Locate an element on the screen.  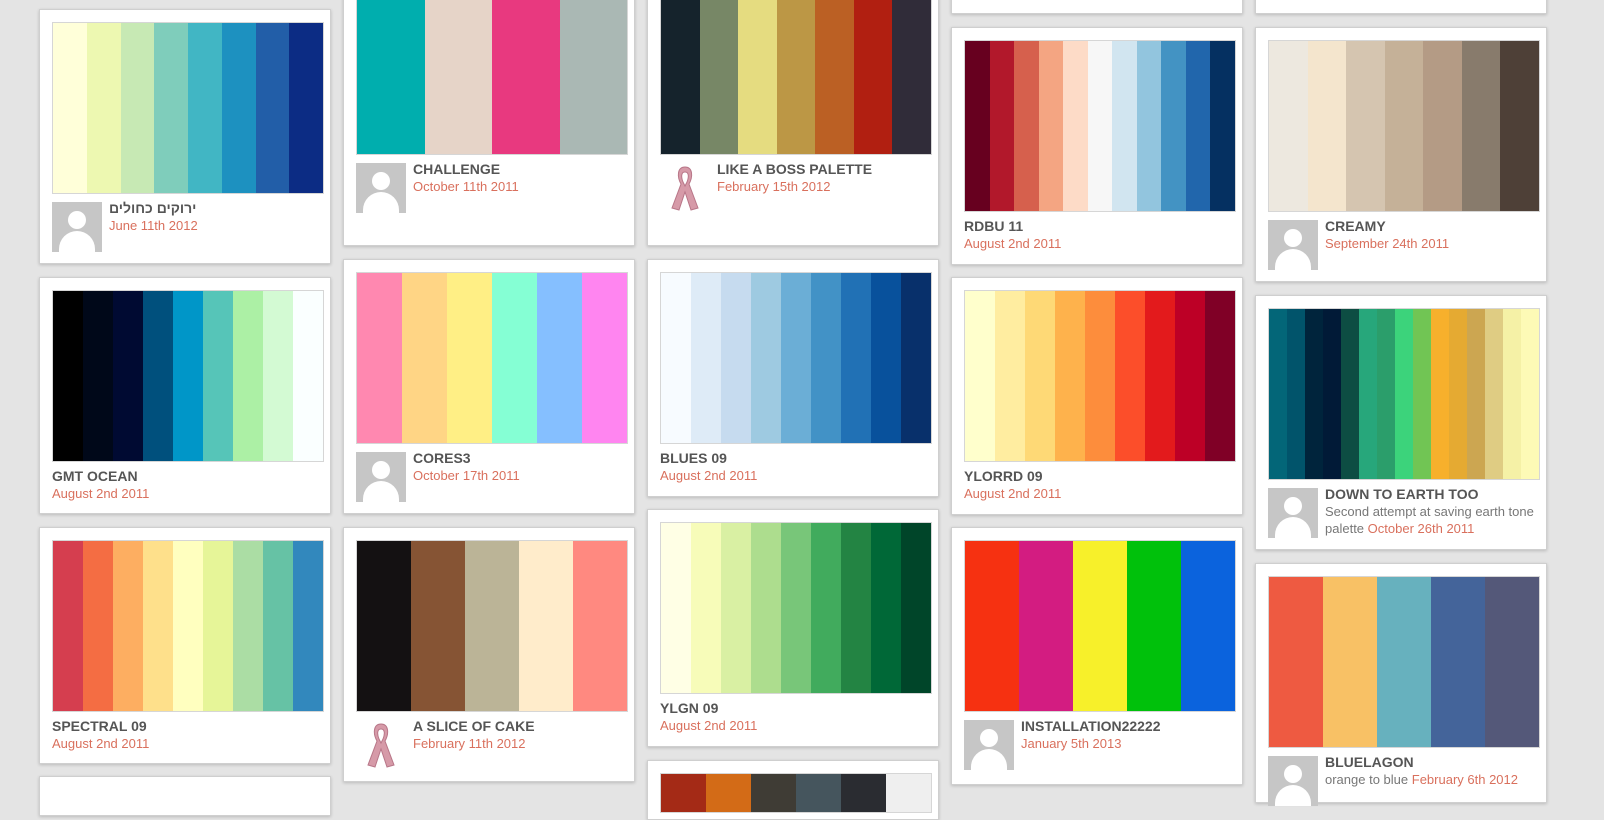
palette-title: CREAMY is located at coordinates (1431, 226).